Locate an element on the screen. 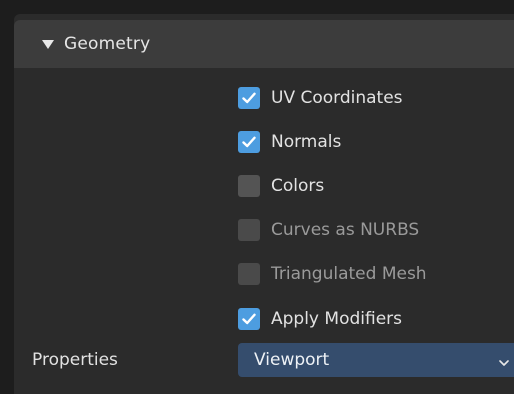 This screenshot has width=514, height=394. dropdown-value: Viewport is located at coordinates (292, 360).